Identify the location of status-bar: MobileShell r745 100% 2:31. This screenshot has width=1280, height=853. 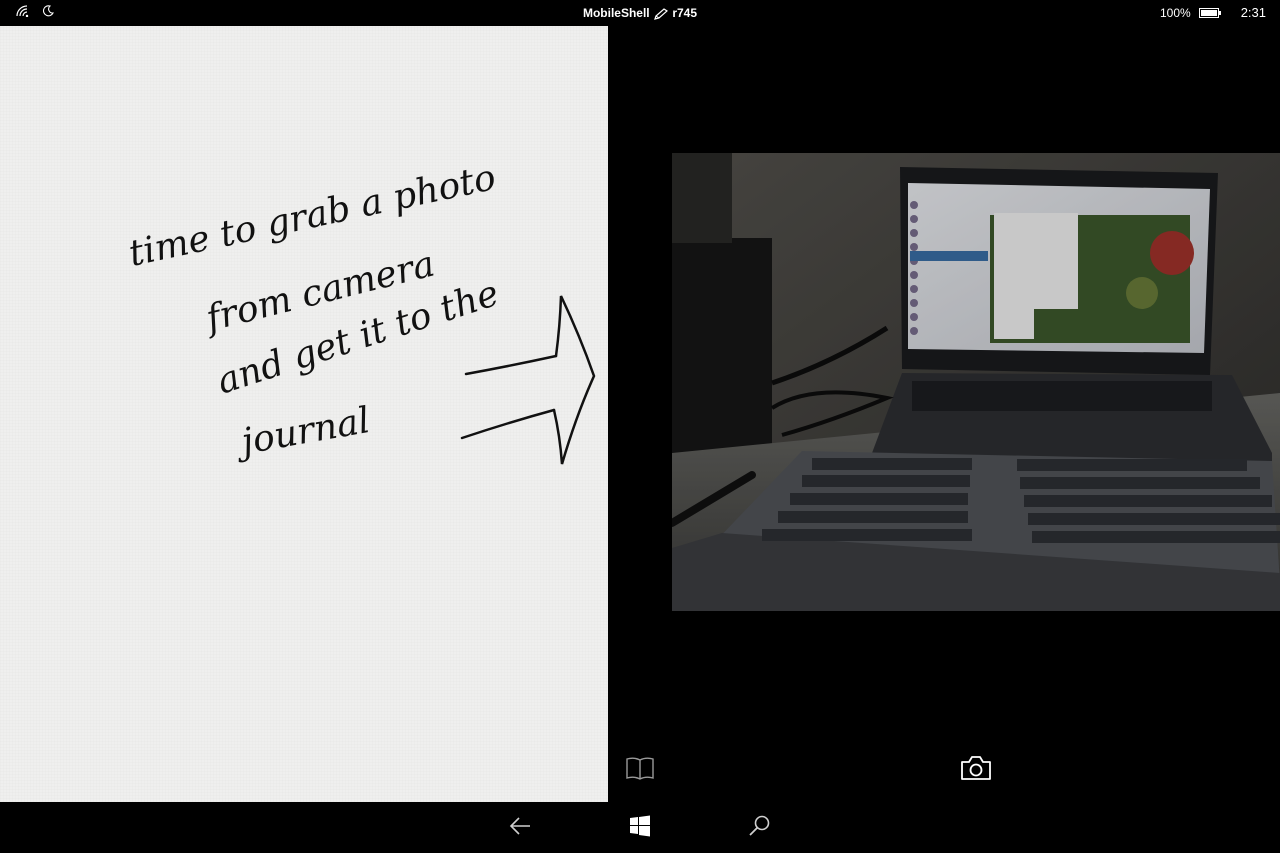
(640, 13).